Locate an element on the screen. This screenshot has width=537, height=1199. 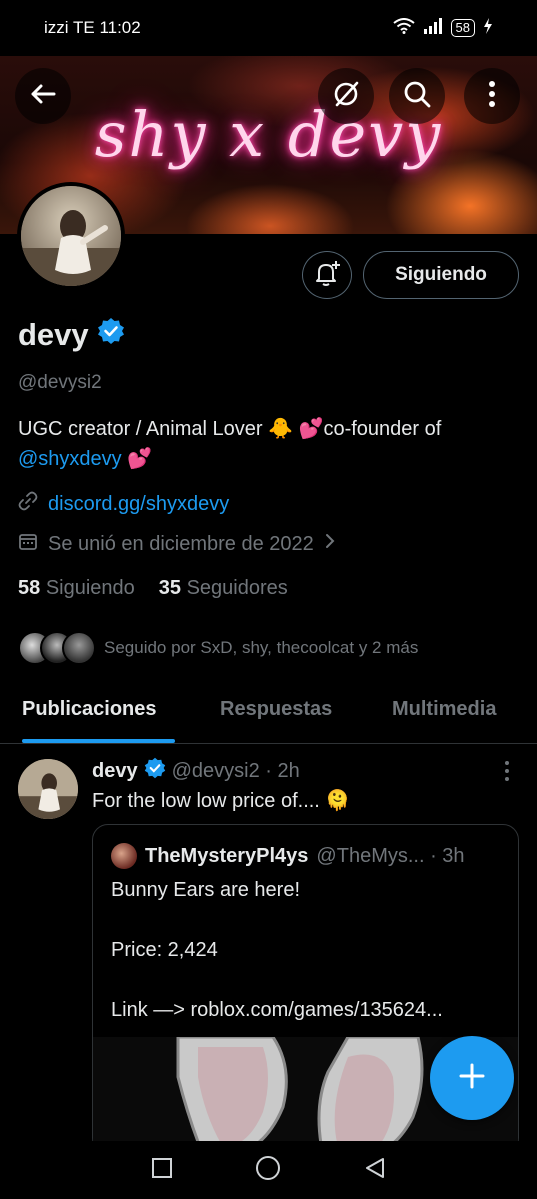
clock: 11:02 is located at coordinates (120, 27).